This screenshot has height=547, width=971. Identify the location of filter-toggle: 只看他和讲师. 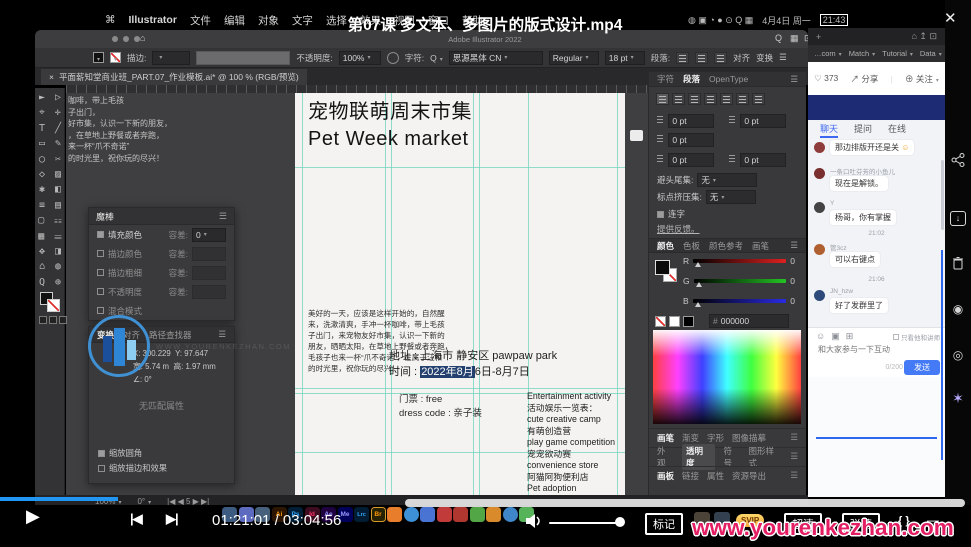
(916, 337).